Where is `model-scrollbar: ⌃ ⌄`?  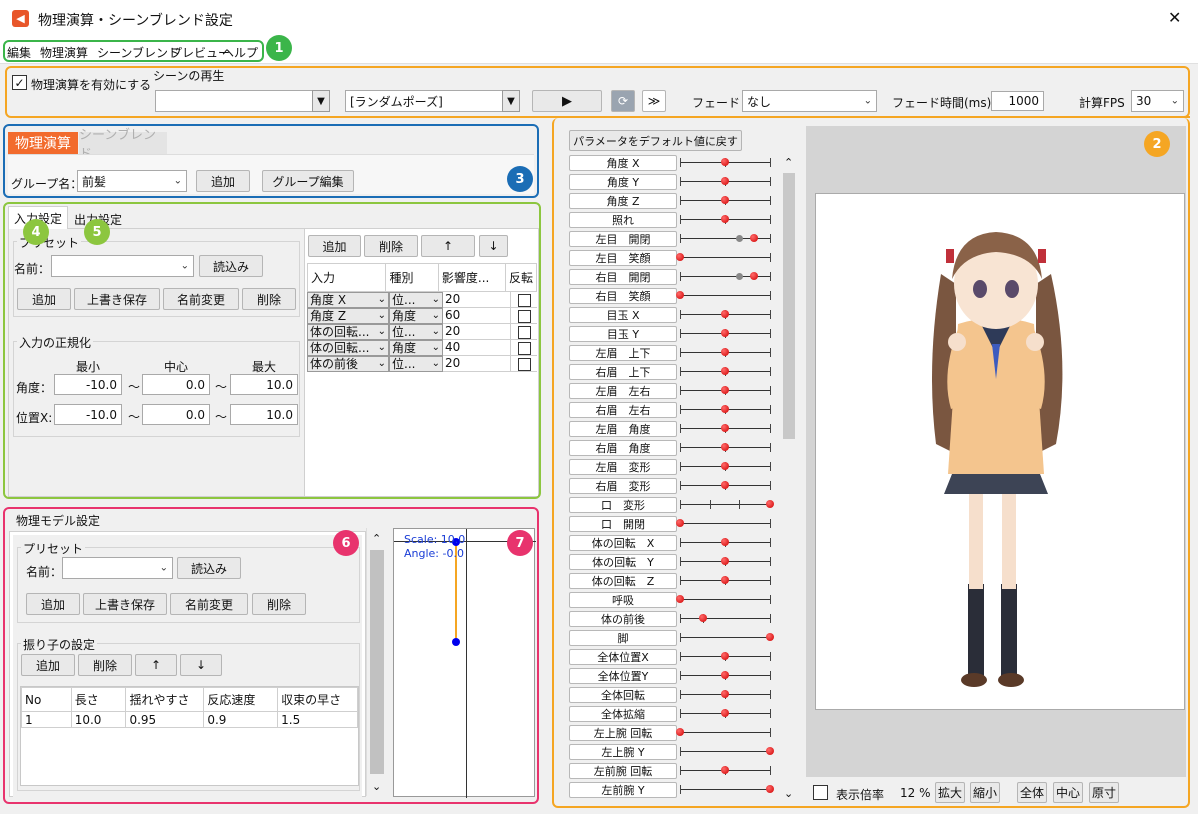 model-scrollbar: ⌃ ⌄ is located at coordinates (376, 662).